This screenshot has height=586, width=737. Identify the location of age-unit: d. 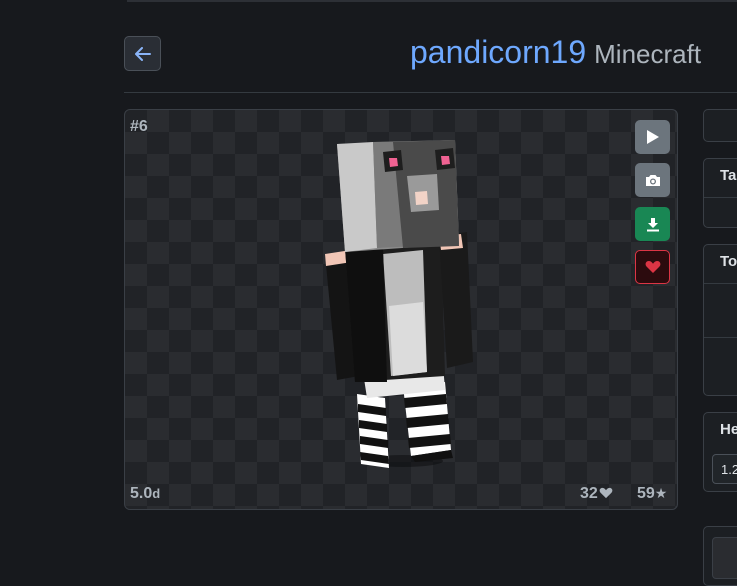
(156, 493).